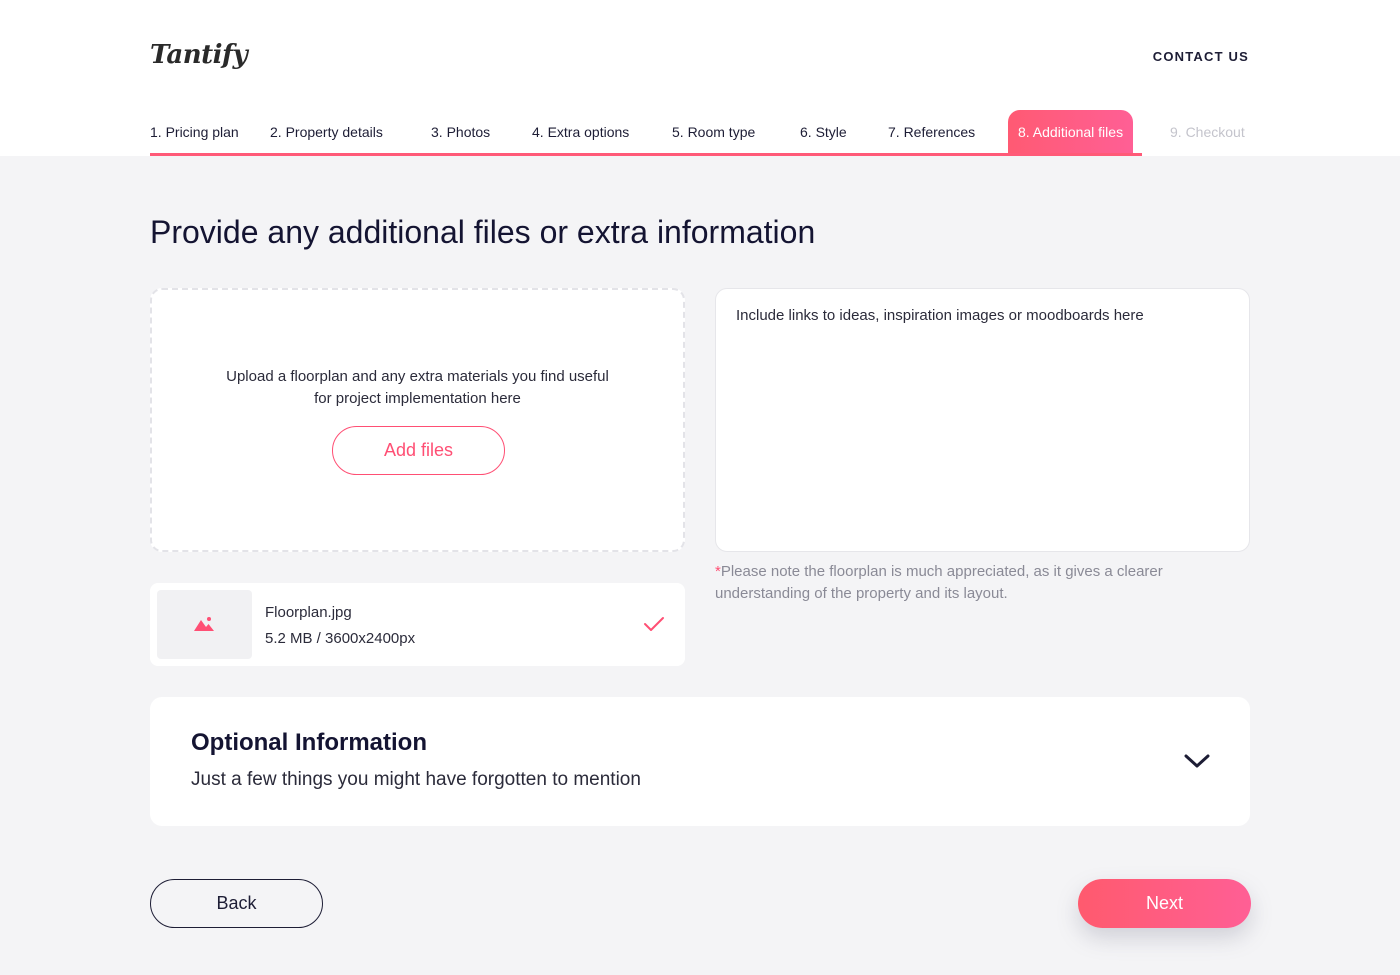  What do you see at coordinates (236, 903) in the screenshot?
I see `back-button: Back` at bounding box center [236, 903].